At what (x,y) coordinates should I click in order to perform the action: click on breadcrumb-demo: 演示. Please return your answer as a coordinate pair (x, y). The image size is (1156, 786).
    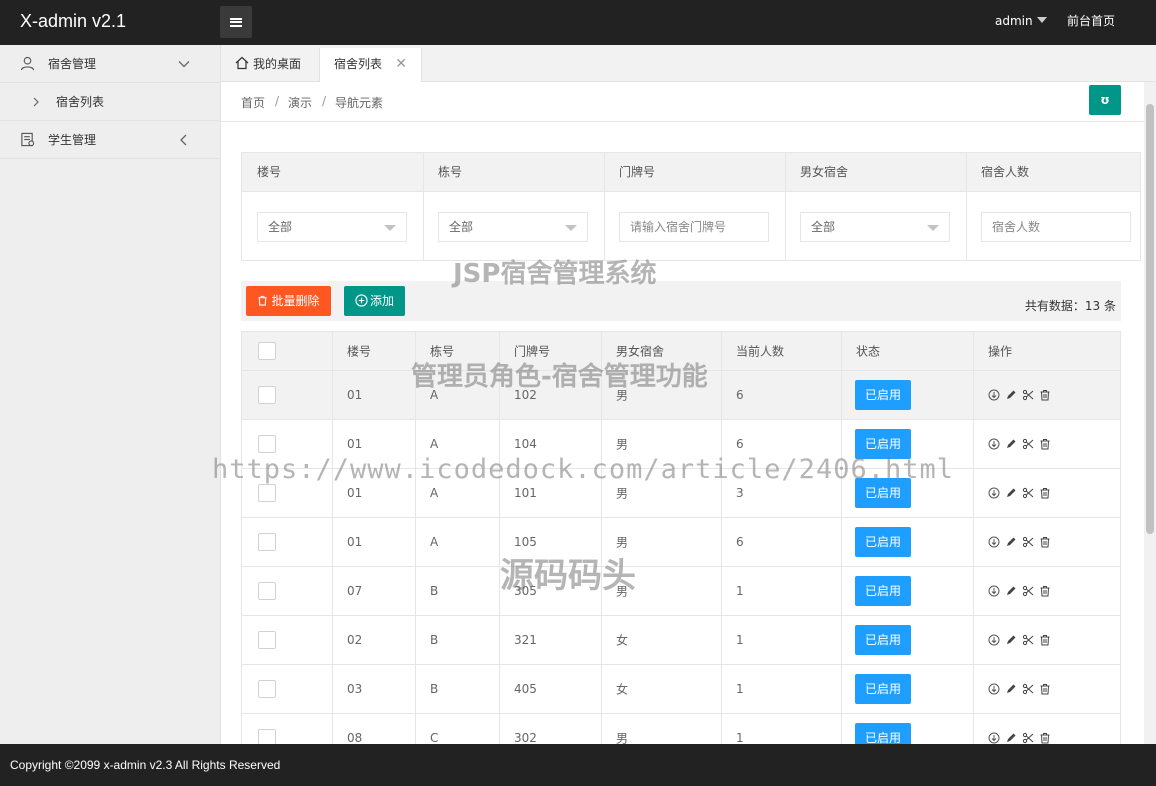
    Looking at the image, I should click on (300, 102).